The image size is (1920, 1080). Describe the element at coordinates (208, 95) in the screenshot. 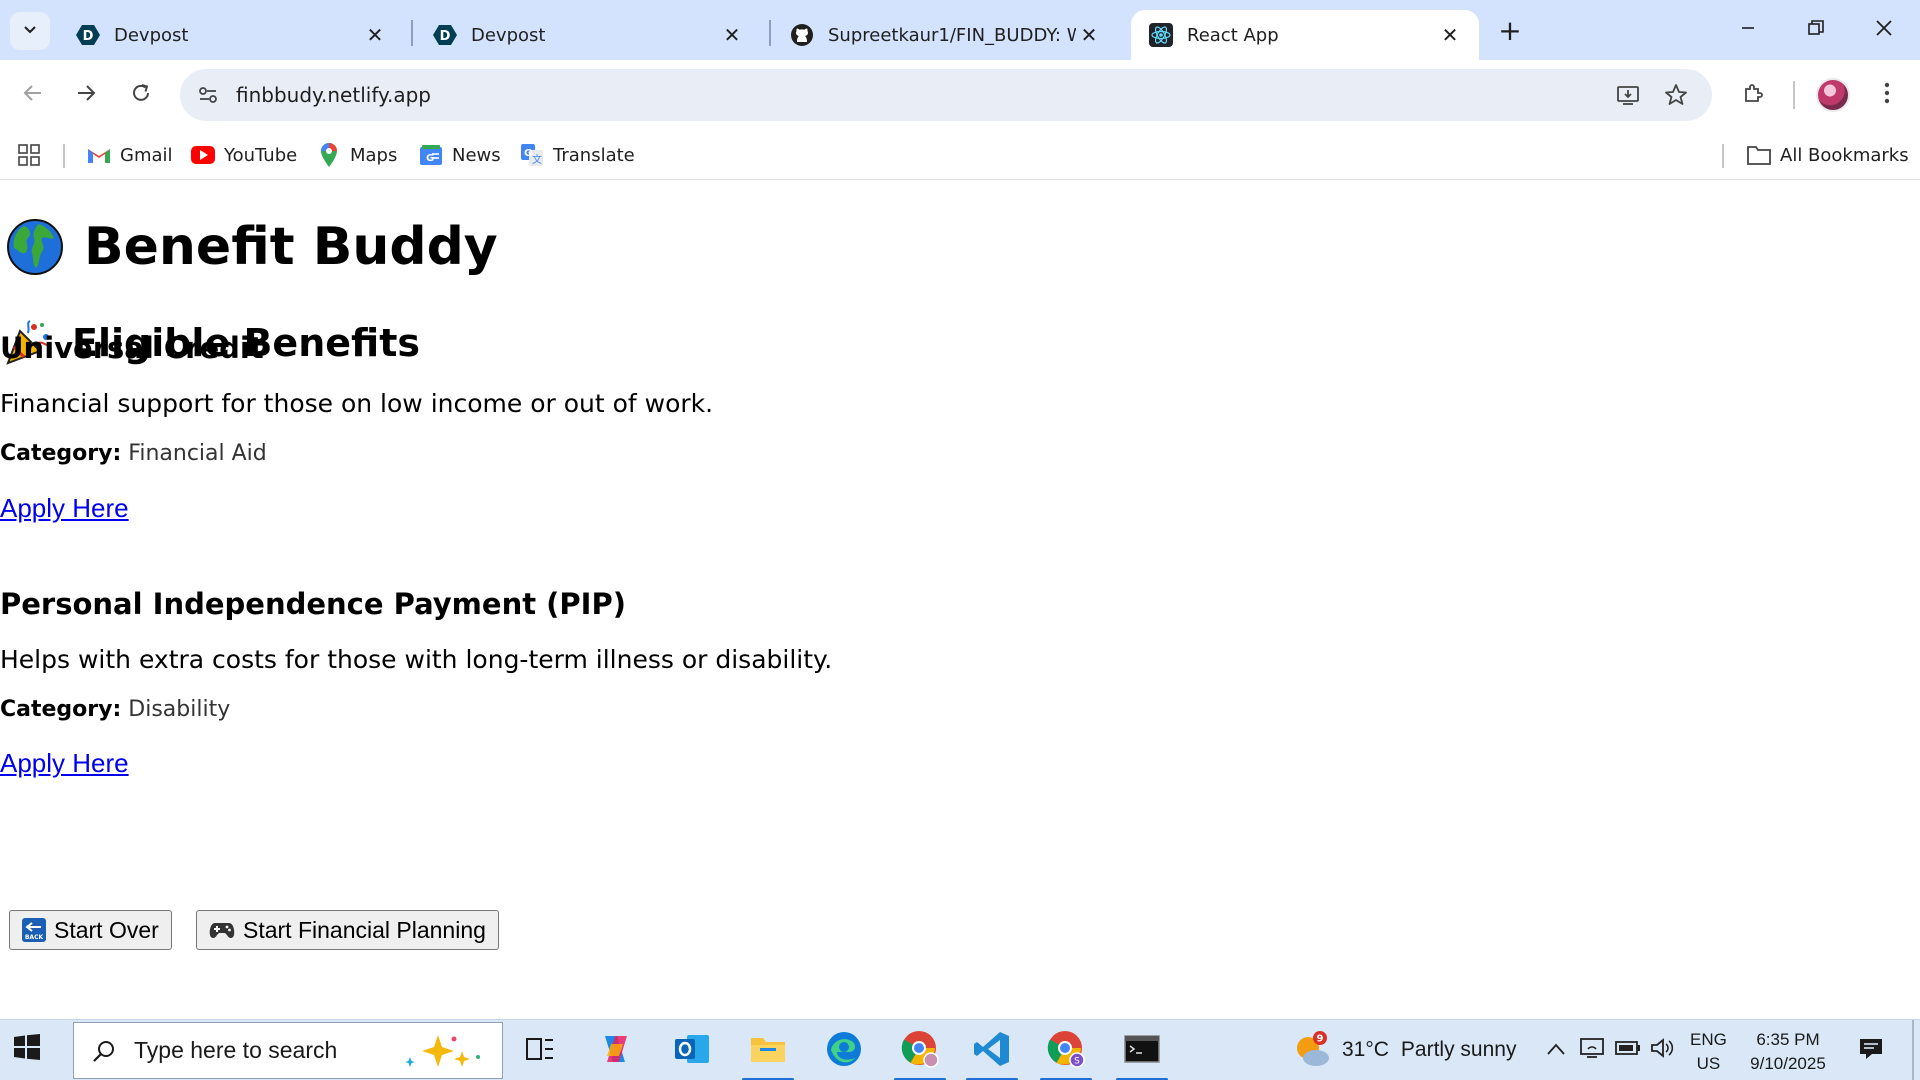

I see `site-info-icon` at that location.